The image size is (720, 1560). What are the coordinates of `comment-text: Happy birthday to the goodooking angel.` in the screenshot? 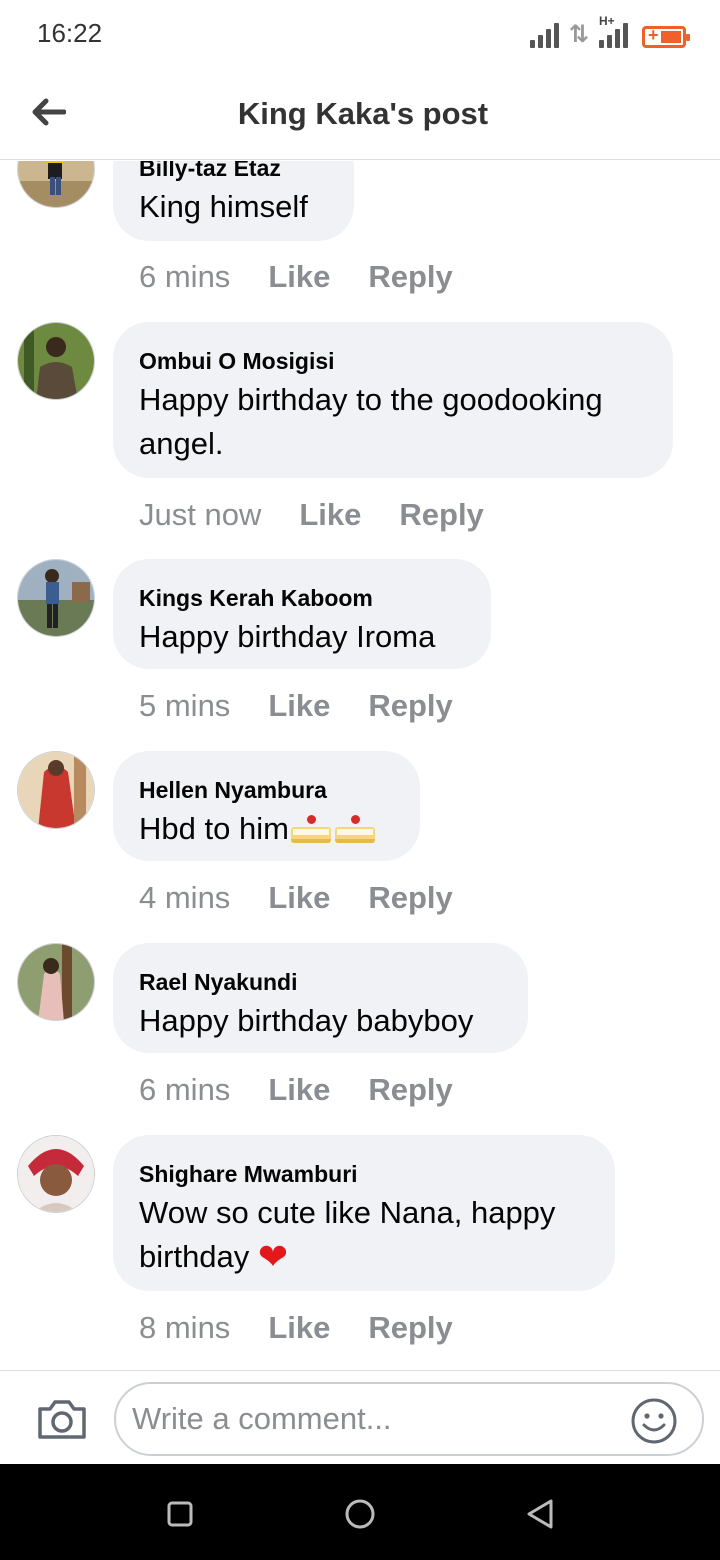 It's located at (371, 421).